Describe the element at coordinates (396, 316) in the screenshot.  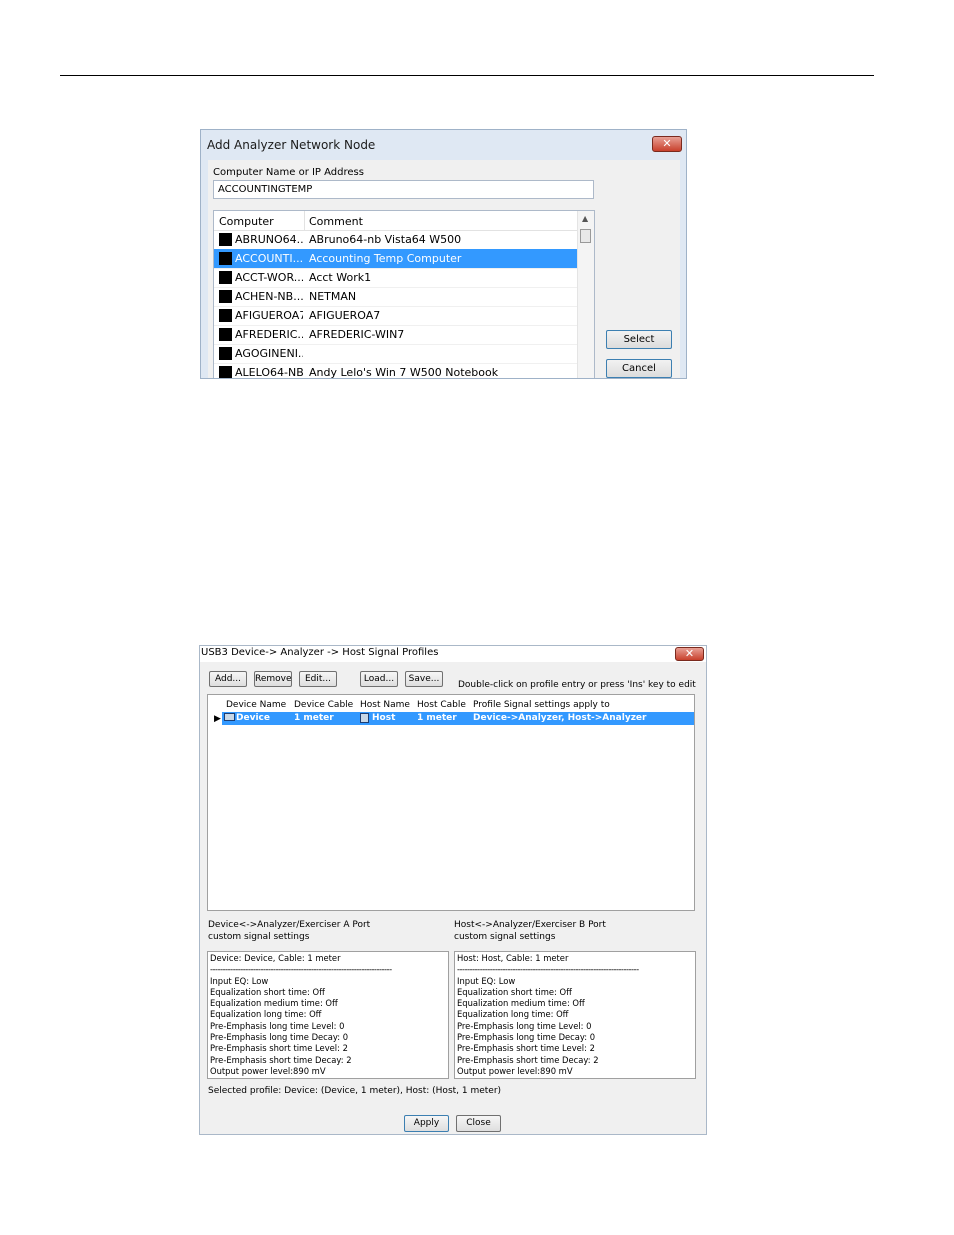
I see `list-item: AFIGUEROA7 AFIGUEROA7` at that location.